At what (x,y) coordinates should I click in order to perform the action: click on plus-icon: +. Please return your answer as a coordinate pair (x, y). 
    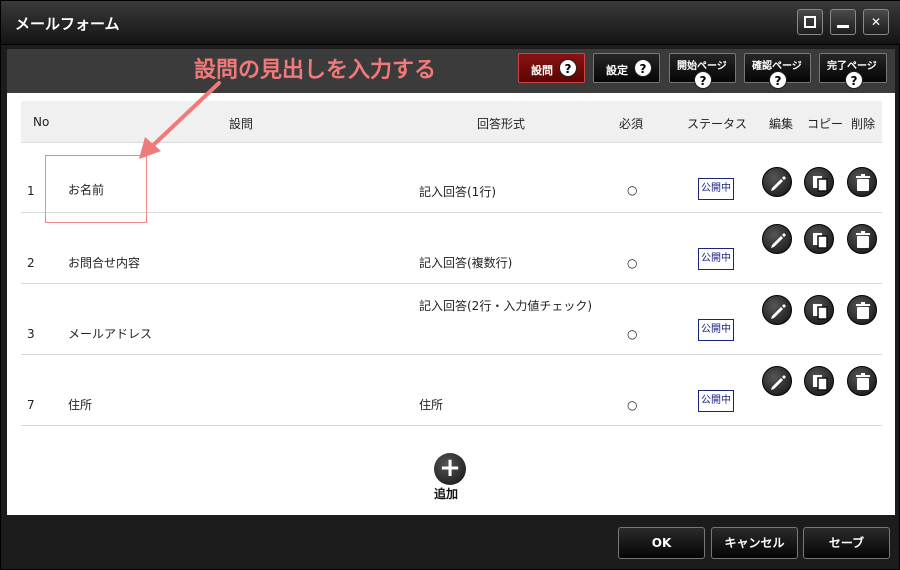
    Looking at the image, I should click on (450, 468).